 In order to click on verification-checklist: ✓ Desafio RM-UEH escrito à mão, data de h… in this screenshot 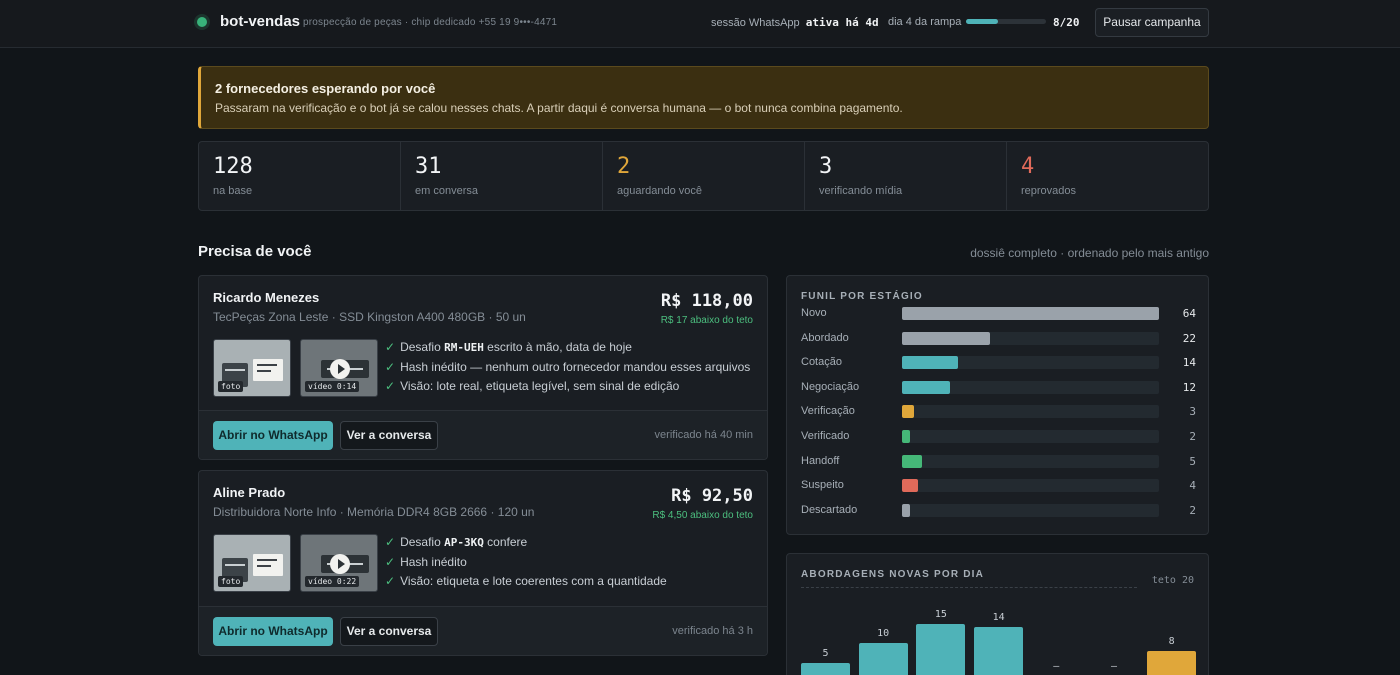, I will do `click(567, 369)`.